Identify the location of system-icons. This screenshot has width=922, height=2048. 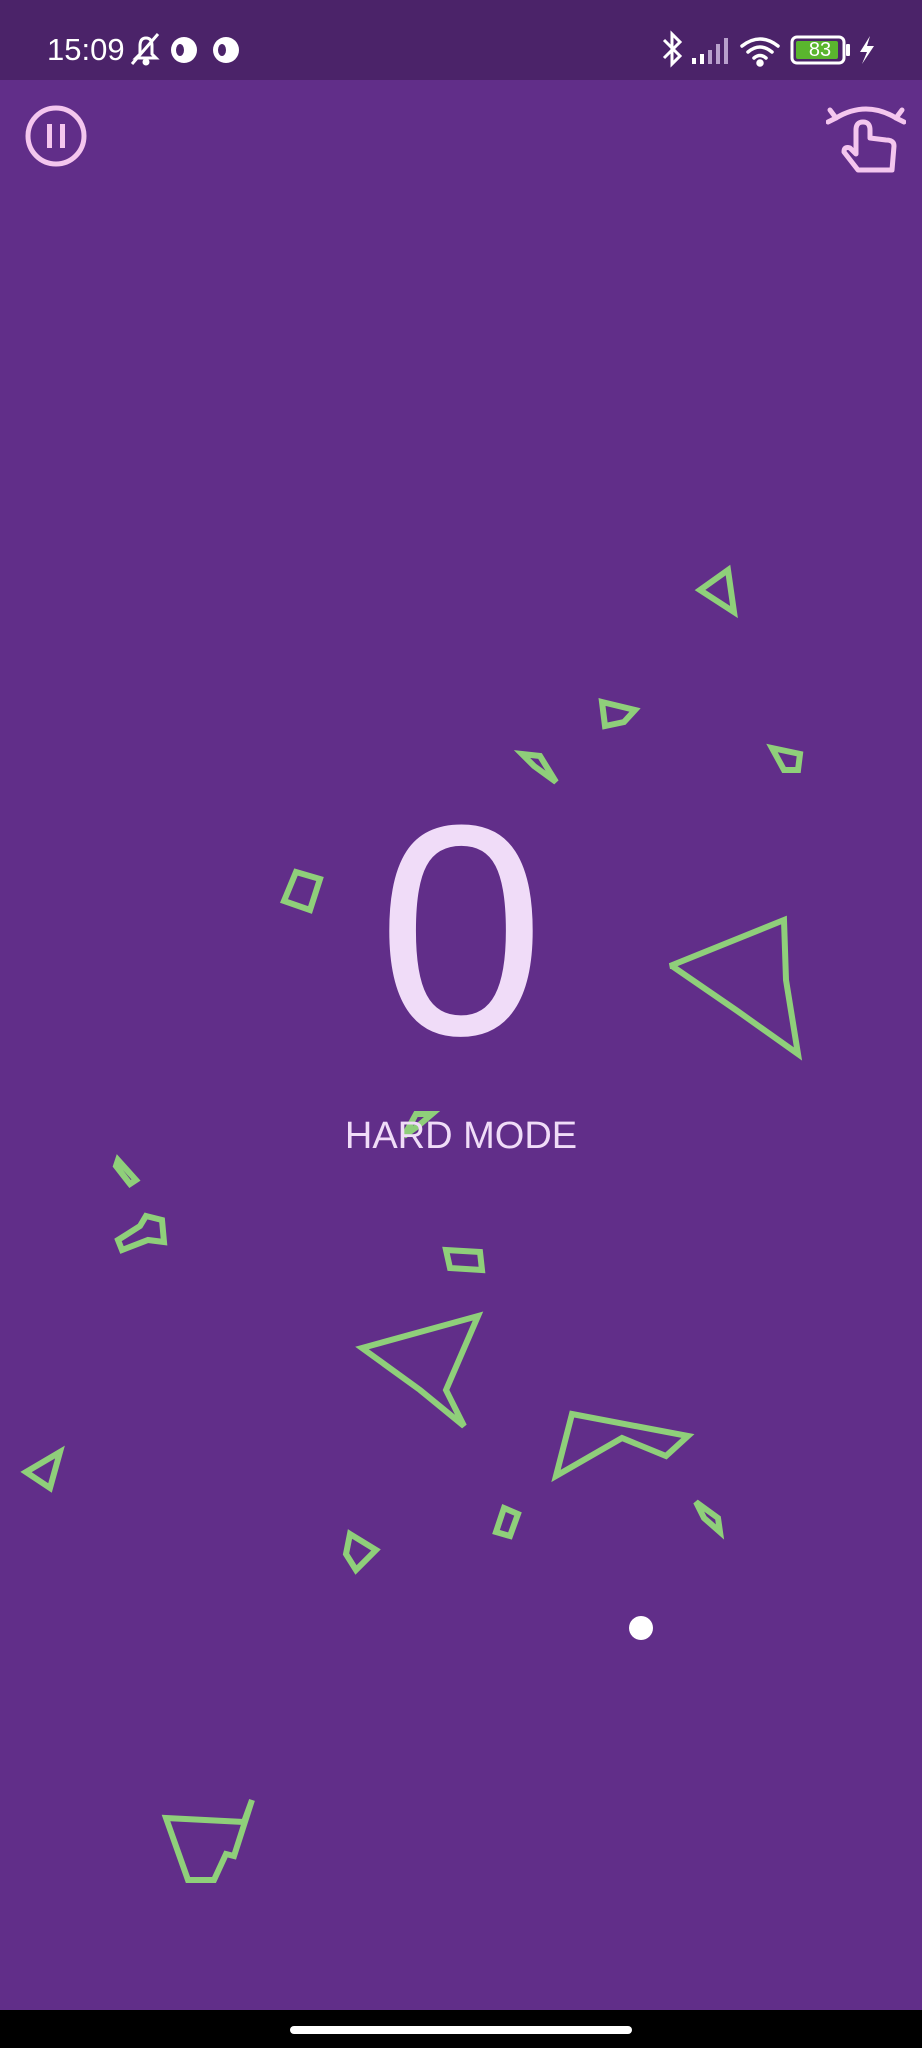
(768, 49).